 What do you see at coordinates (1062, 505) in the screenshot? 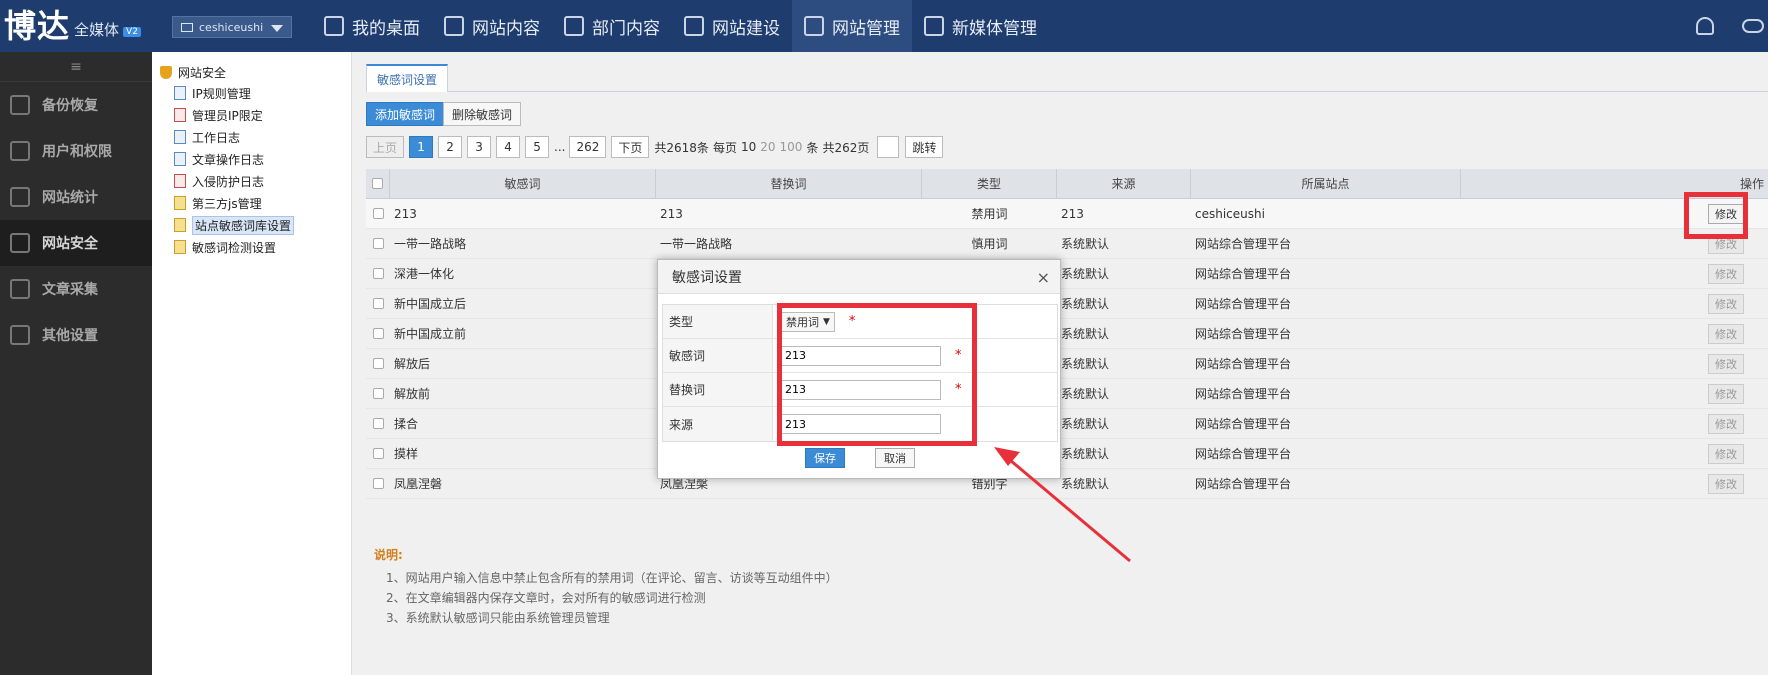
I see `annotation-arrow` at bounding box center [1062, 505].